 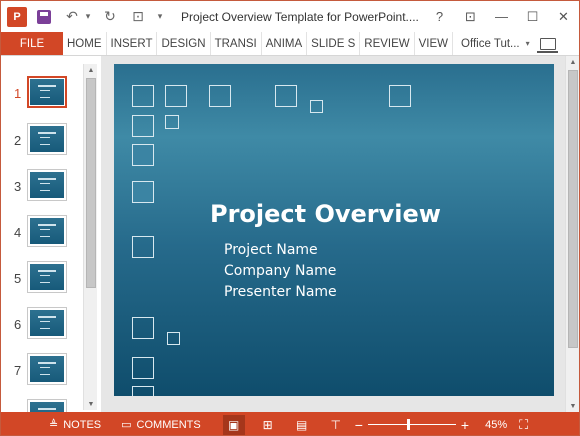 What do you see at coordinates (132, 43) in the screenshot?
I see `tab-insert: INSERT` at bounding box center [132, 43].